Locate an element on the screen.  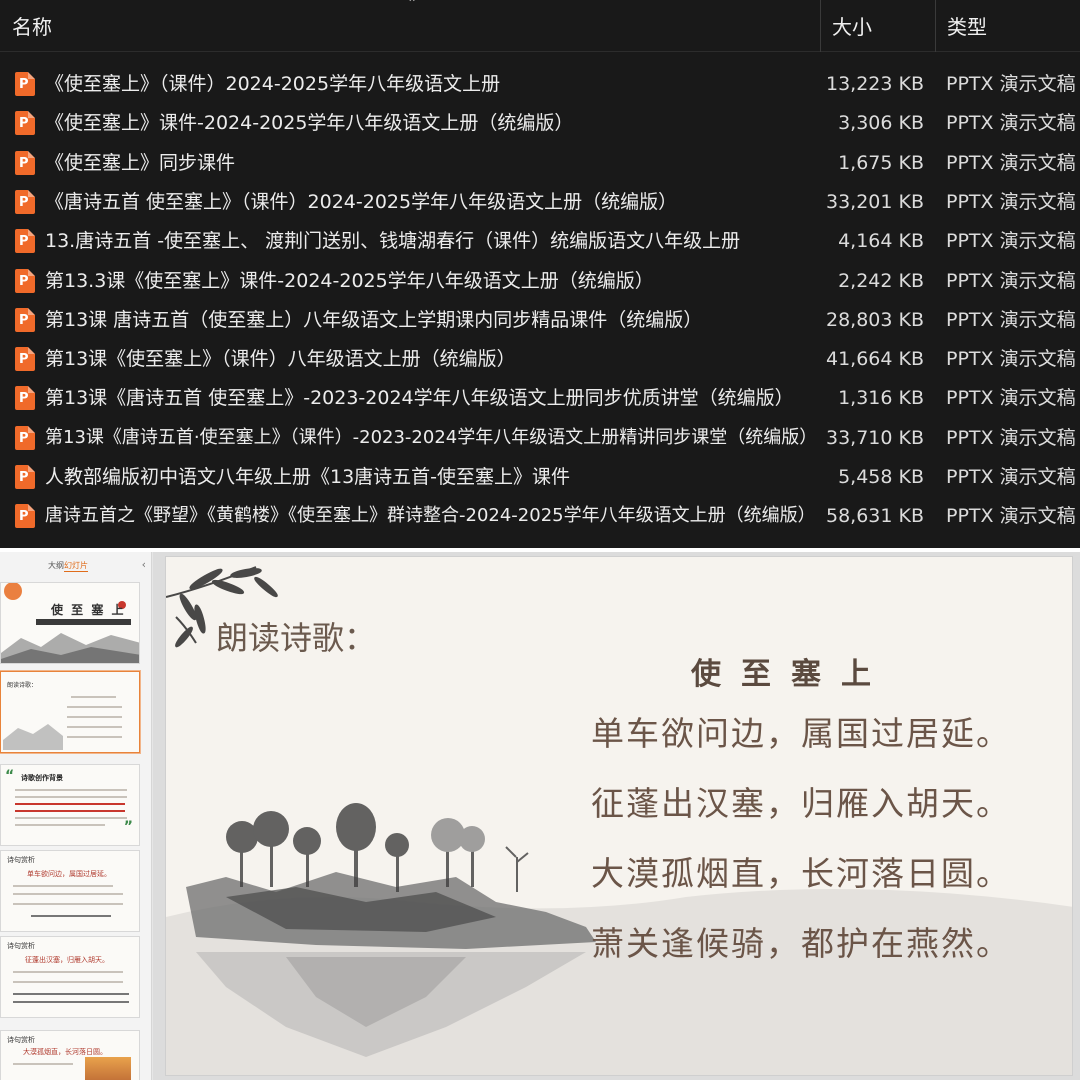
file-row: P 《使至塞上》同步课件 1,675 KB PPTX 演示文稿 is located at coordinates (540, 162).